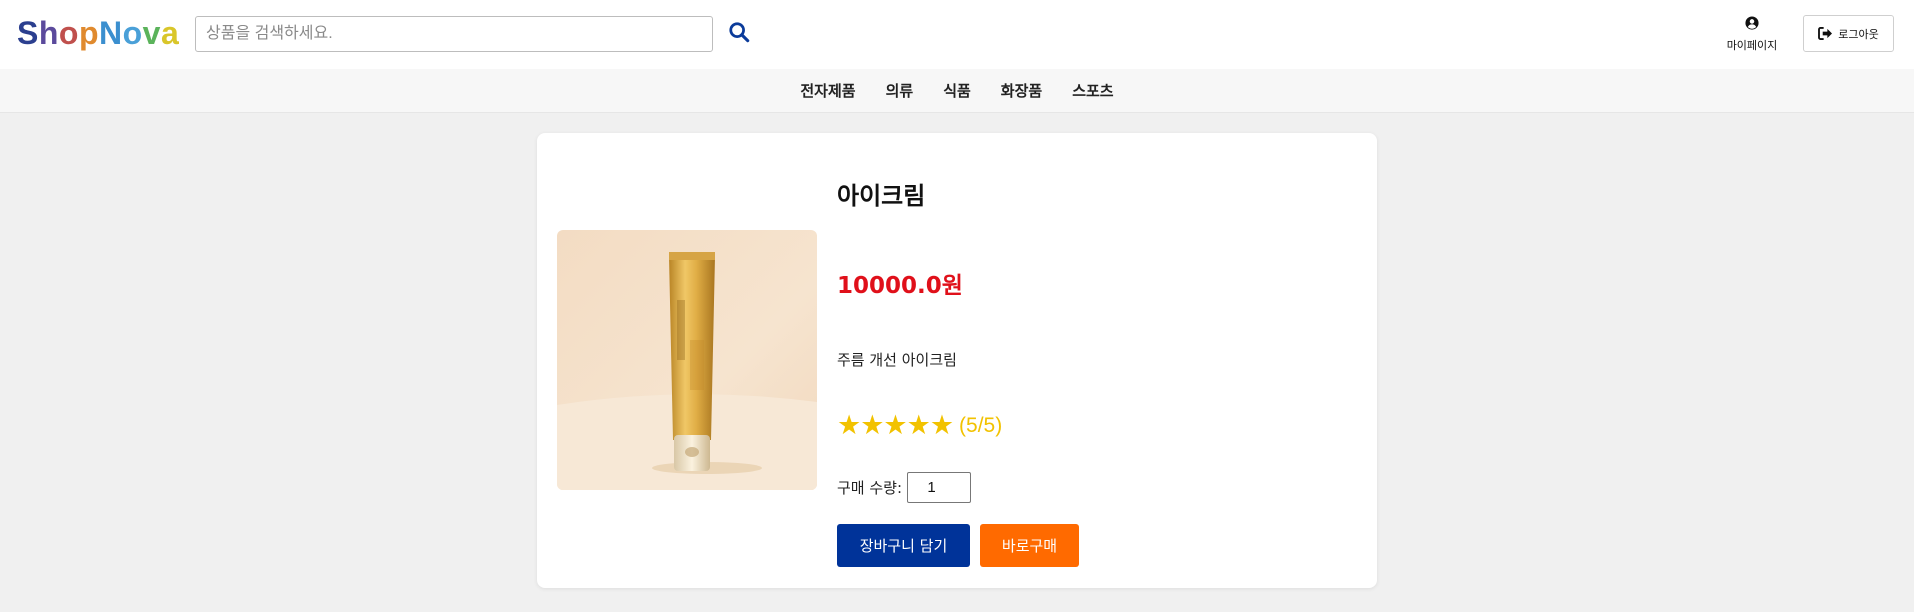  What do you see at coordinates (870, 488) in the screenshot?
I see `quantity-label: 구매 수량:` at bounding box center [870, 488].